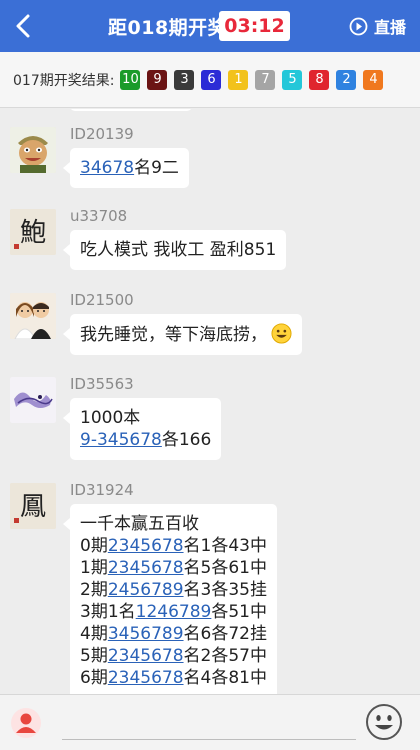 This screenshot has width=420, height=750. What do you see at coordinates (102, 134) in the screenshot?
I see `user-id: ID20139` at bounding box center [102, 134].